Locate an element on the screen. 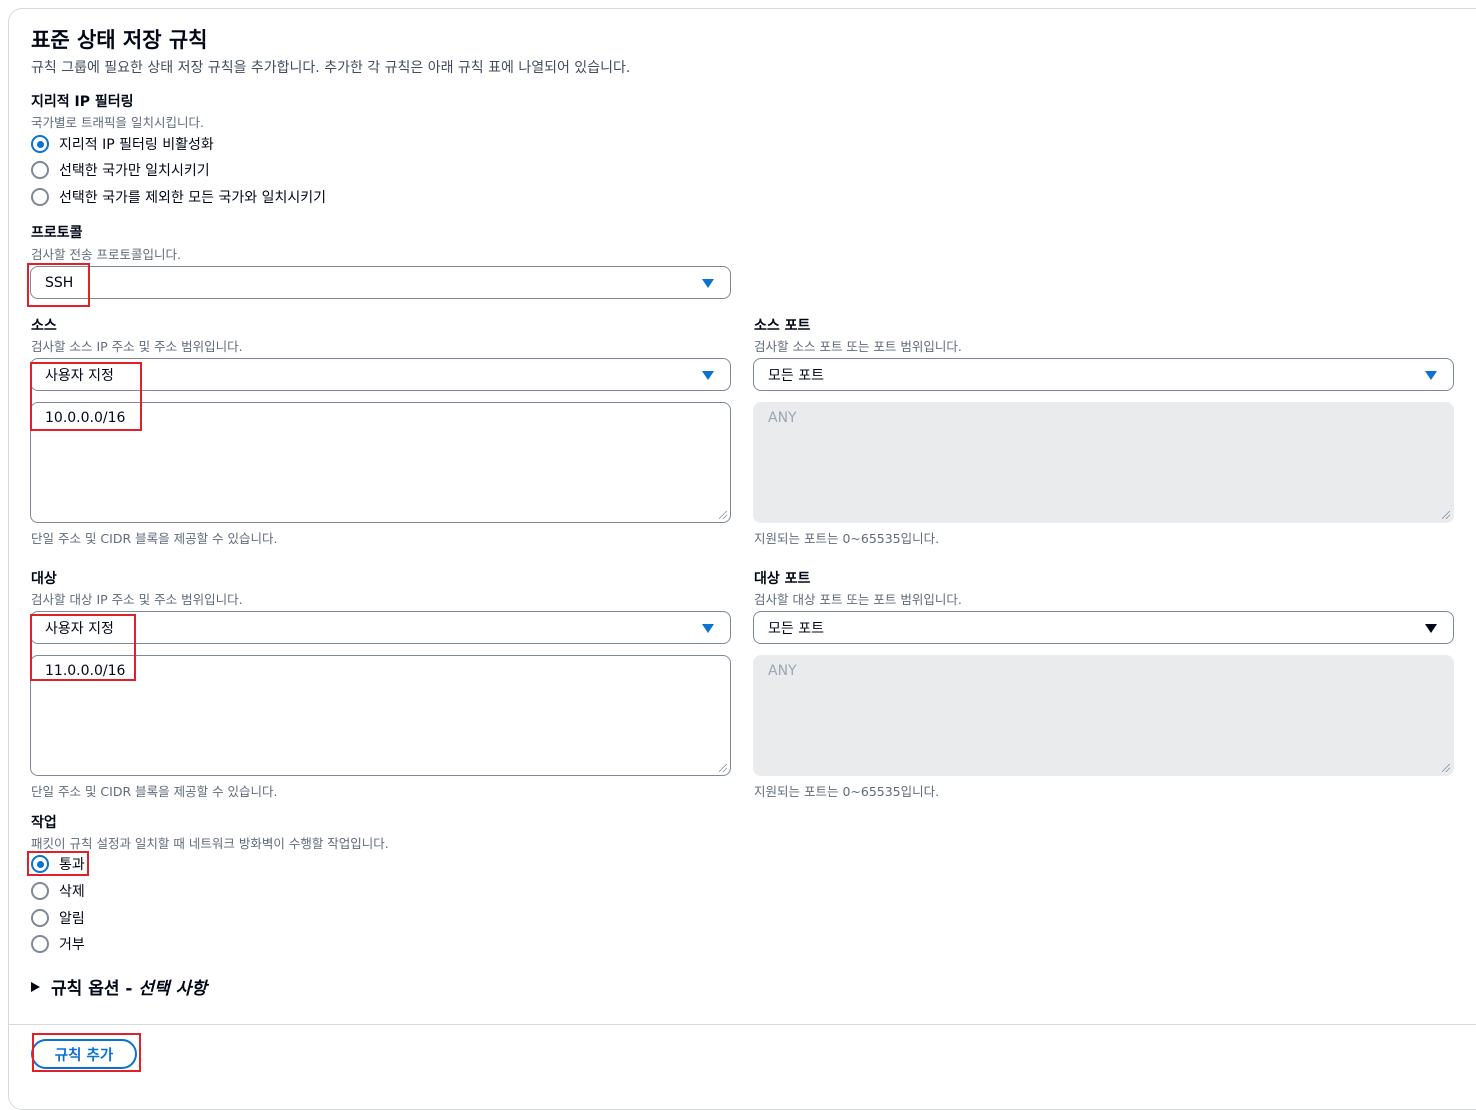 The height and width of the screenshot is (1110, 1476). action-option-alert: 알림 is located at coordinates (58, 918).